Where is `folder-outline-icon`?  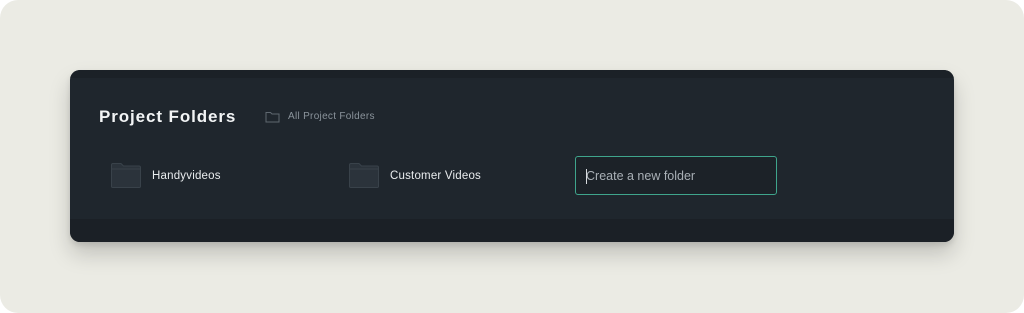
folder-outline-icon is located at coordinates (272, 117).